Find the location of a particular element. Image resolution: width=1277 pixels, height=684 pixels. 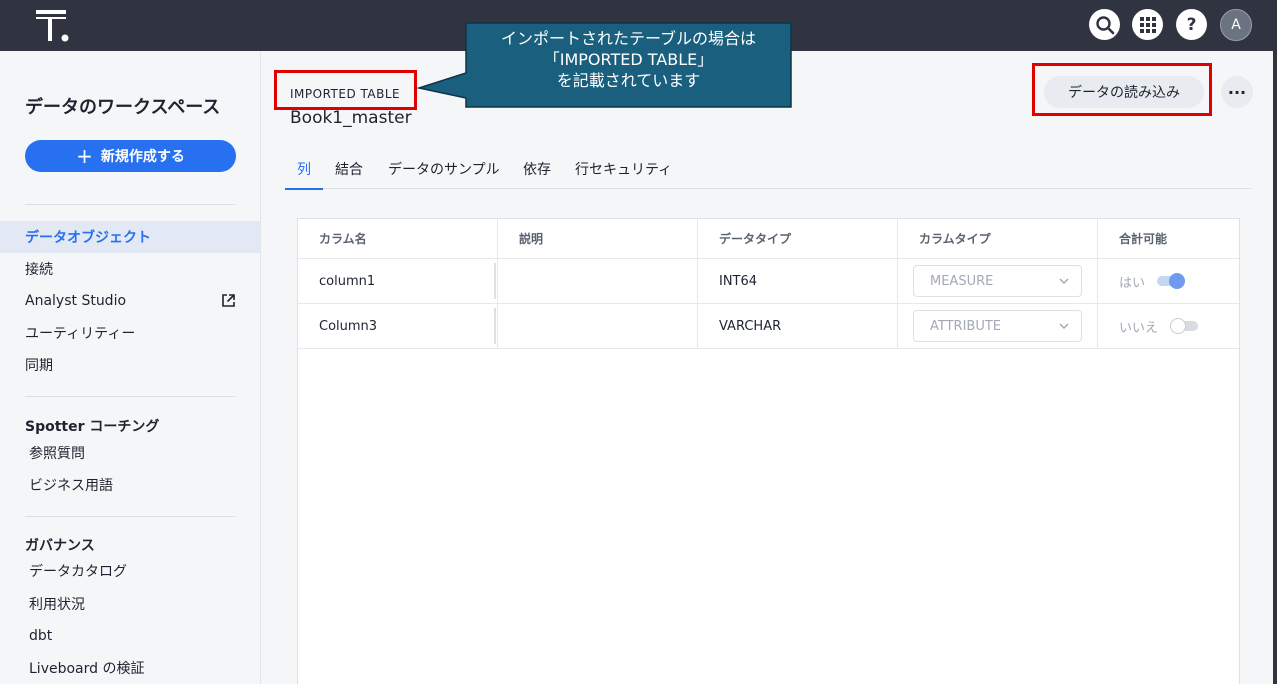

user-avatar: A is located at coordinates (1236, 25).